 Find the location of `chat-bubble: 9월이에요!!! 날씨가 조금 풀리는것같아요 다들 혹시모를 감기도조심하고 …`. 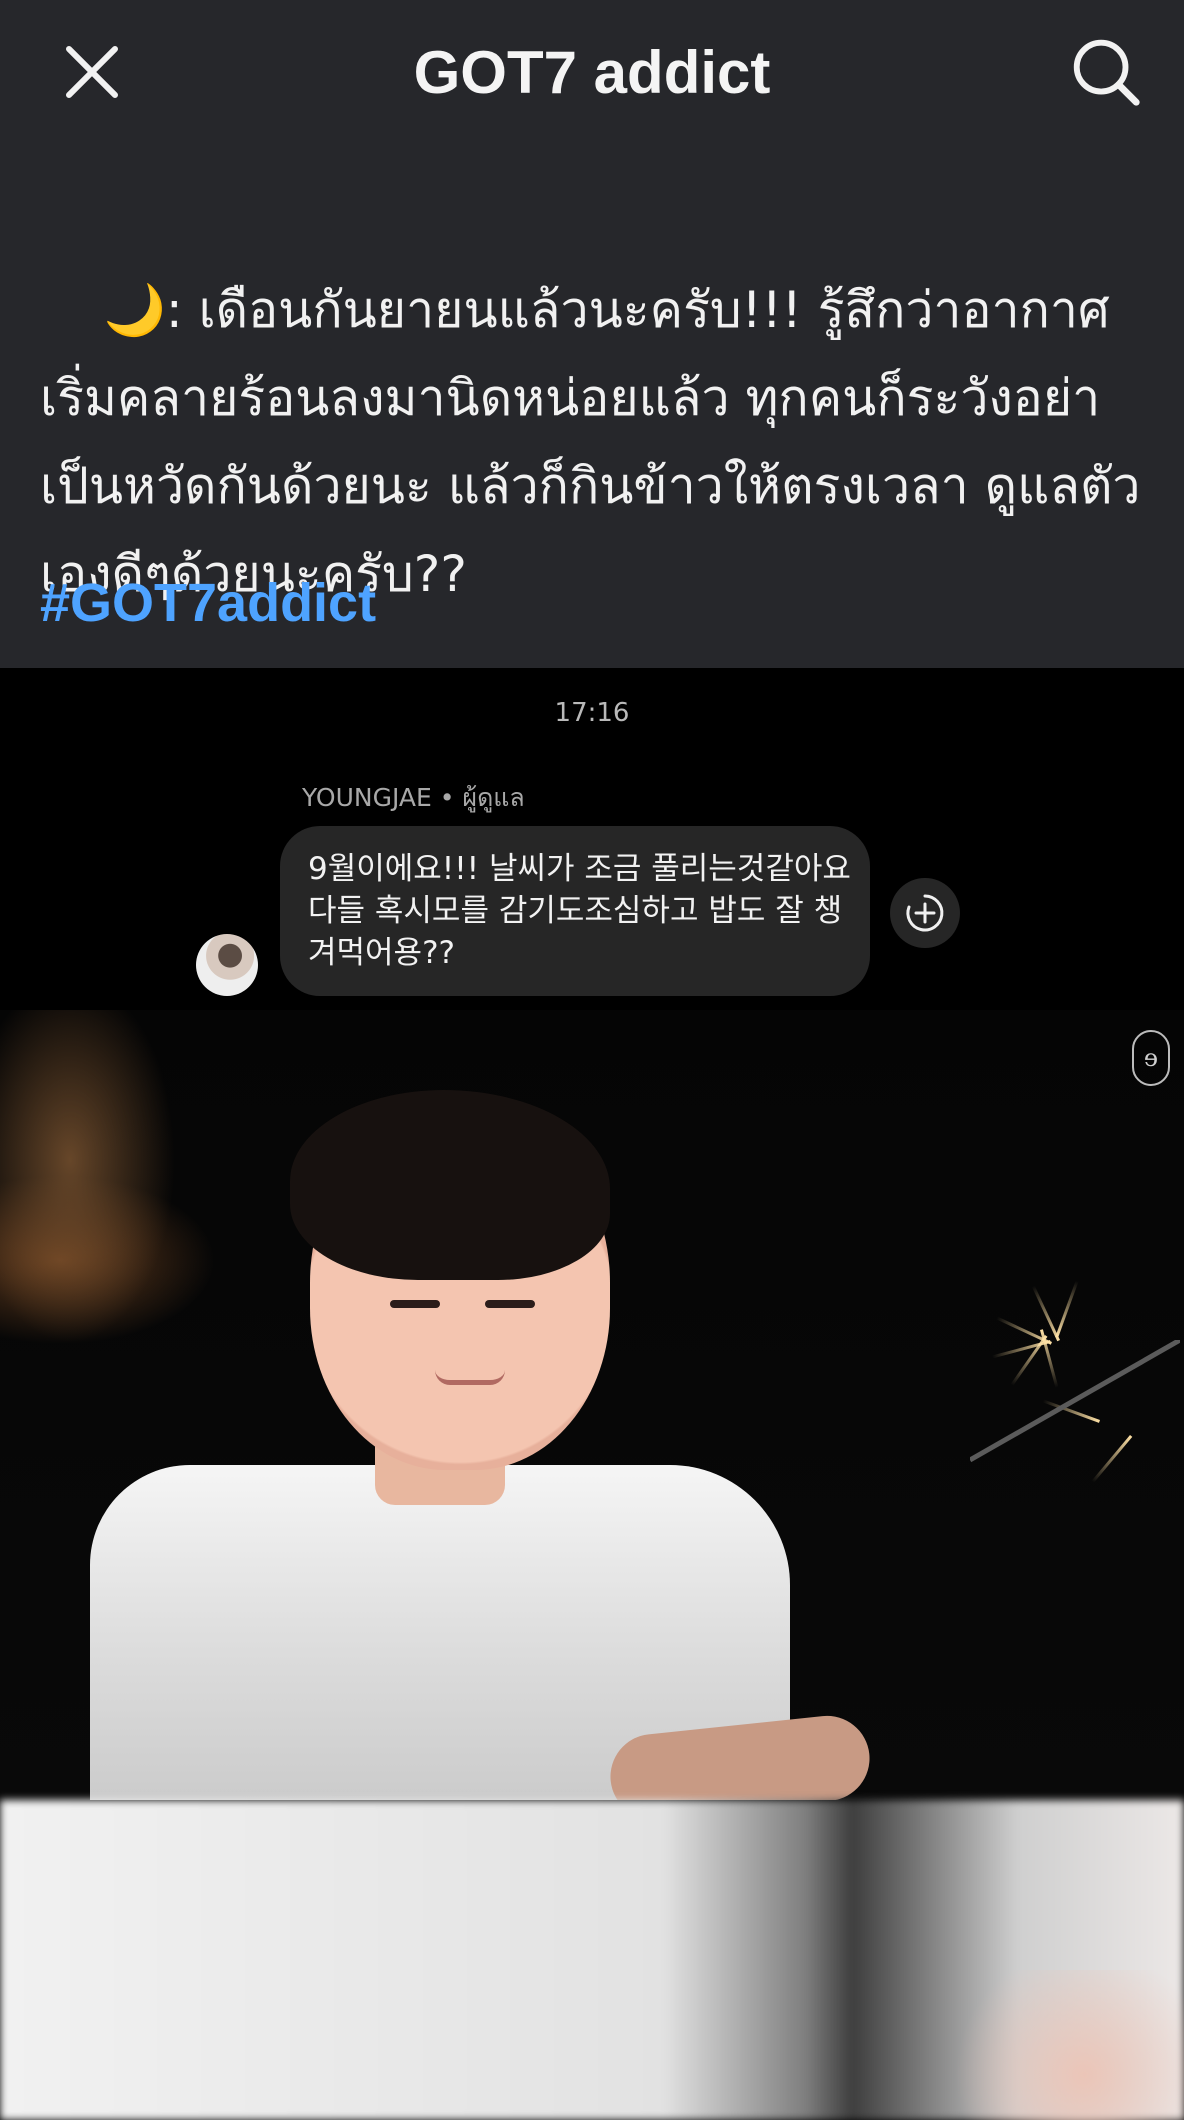

chat-bubble: 9월이에요!!! 날씨가 조금 풀리는것같아요 다들 혹시모를 감기도조심하고 … is located at coordinates (575, 911).